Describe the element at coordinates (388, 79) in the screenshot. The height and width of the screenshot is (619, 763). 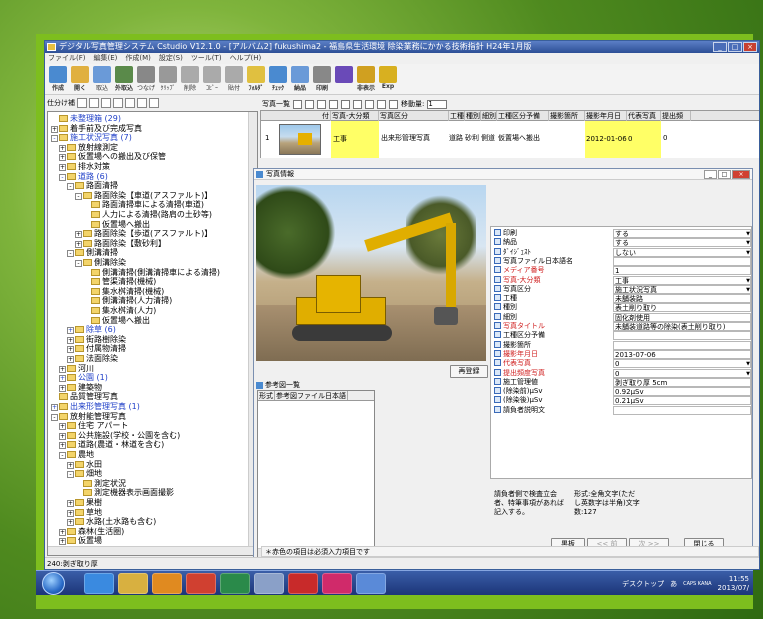
I see `toolbar-button: Exp` at that location.